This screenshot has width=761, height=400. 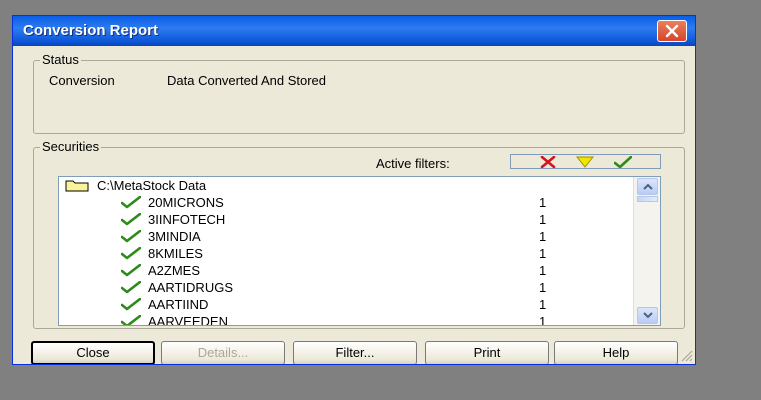 I want to click on status-label: Conversion, so click(x=82, y=80).